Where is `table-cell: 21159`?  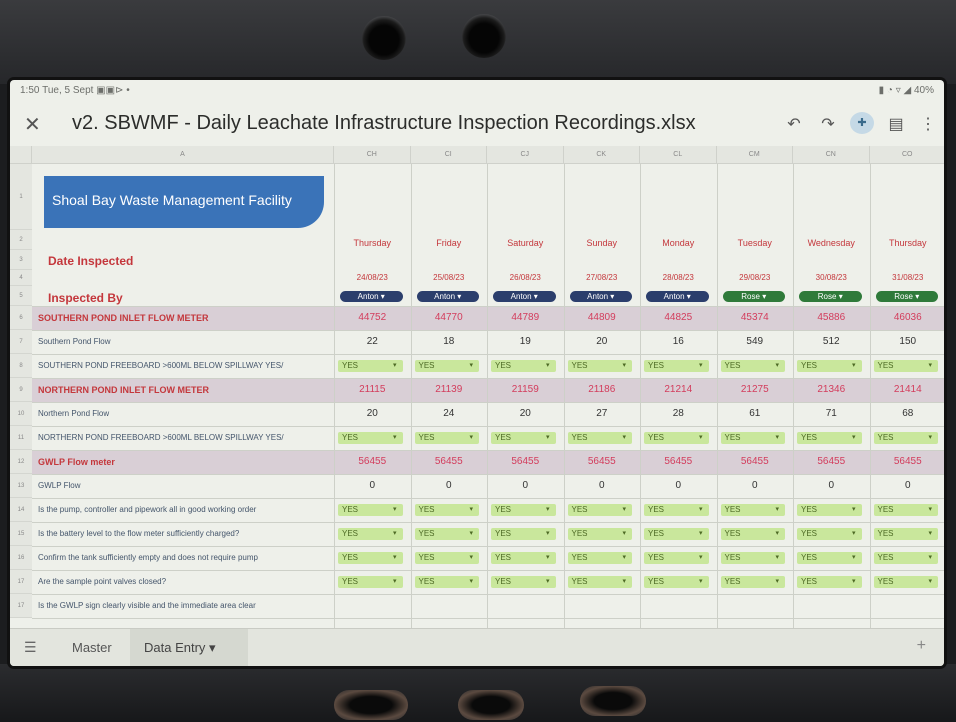 table-cell: 21159 is located at coordinates (525, 390).